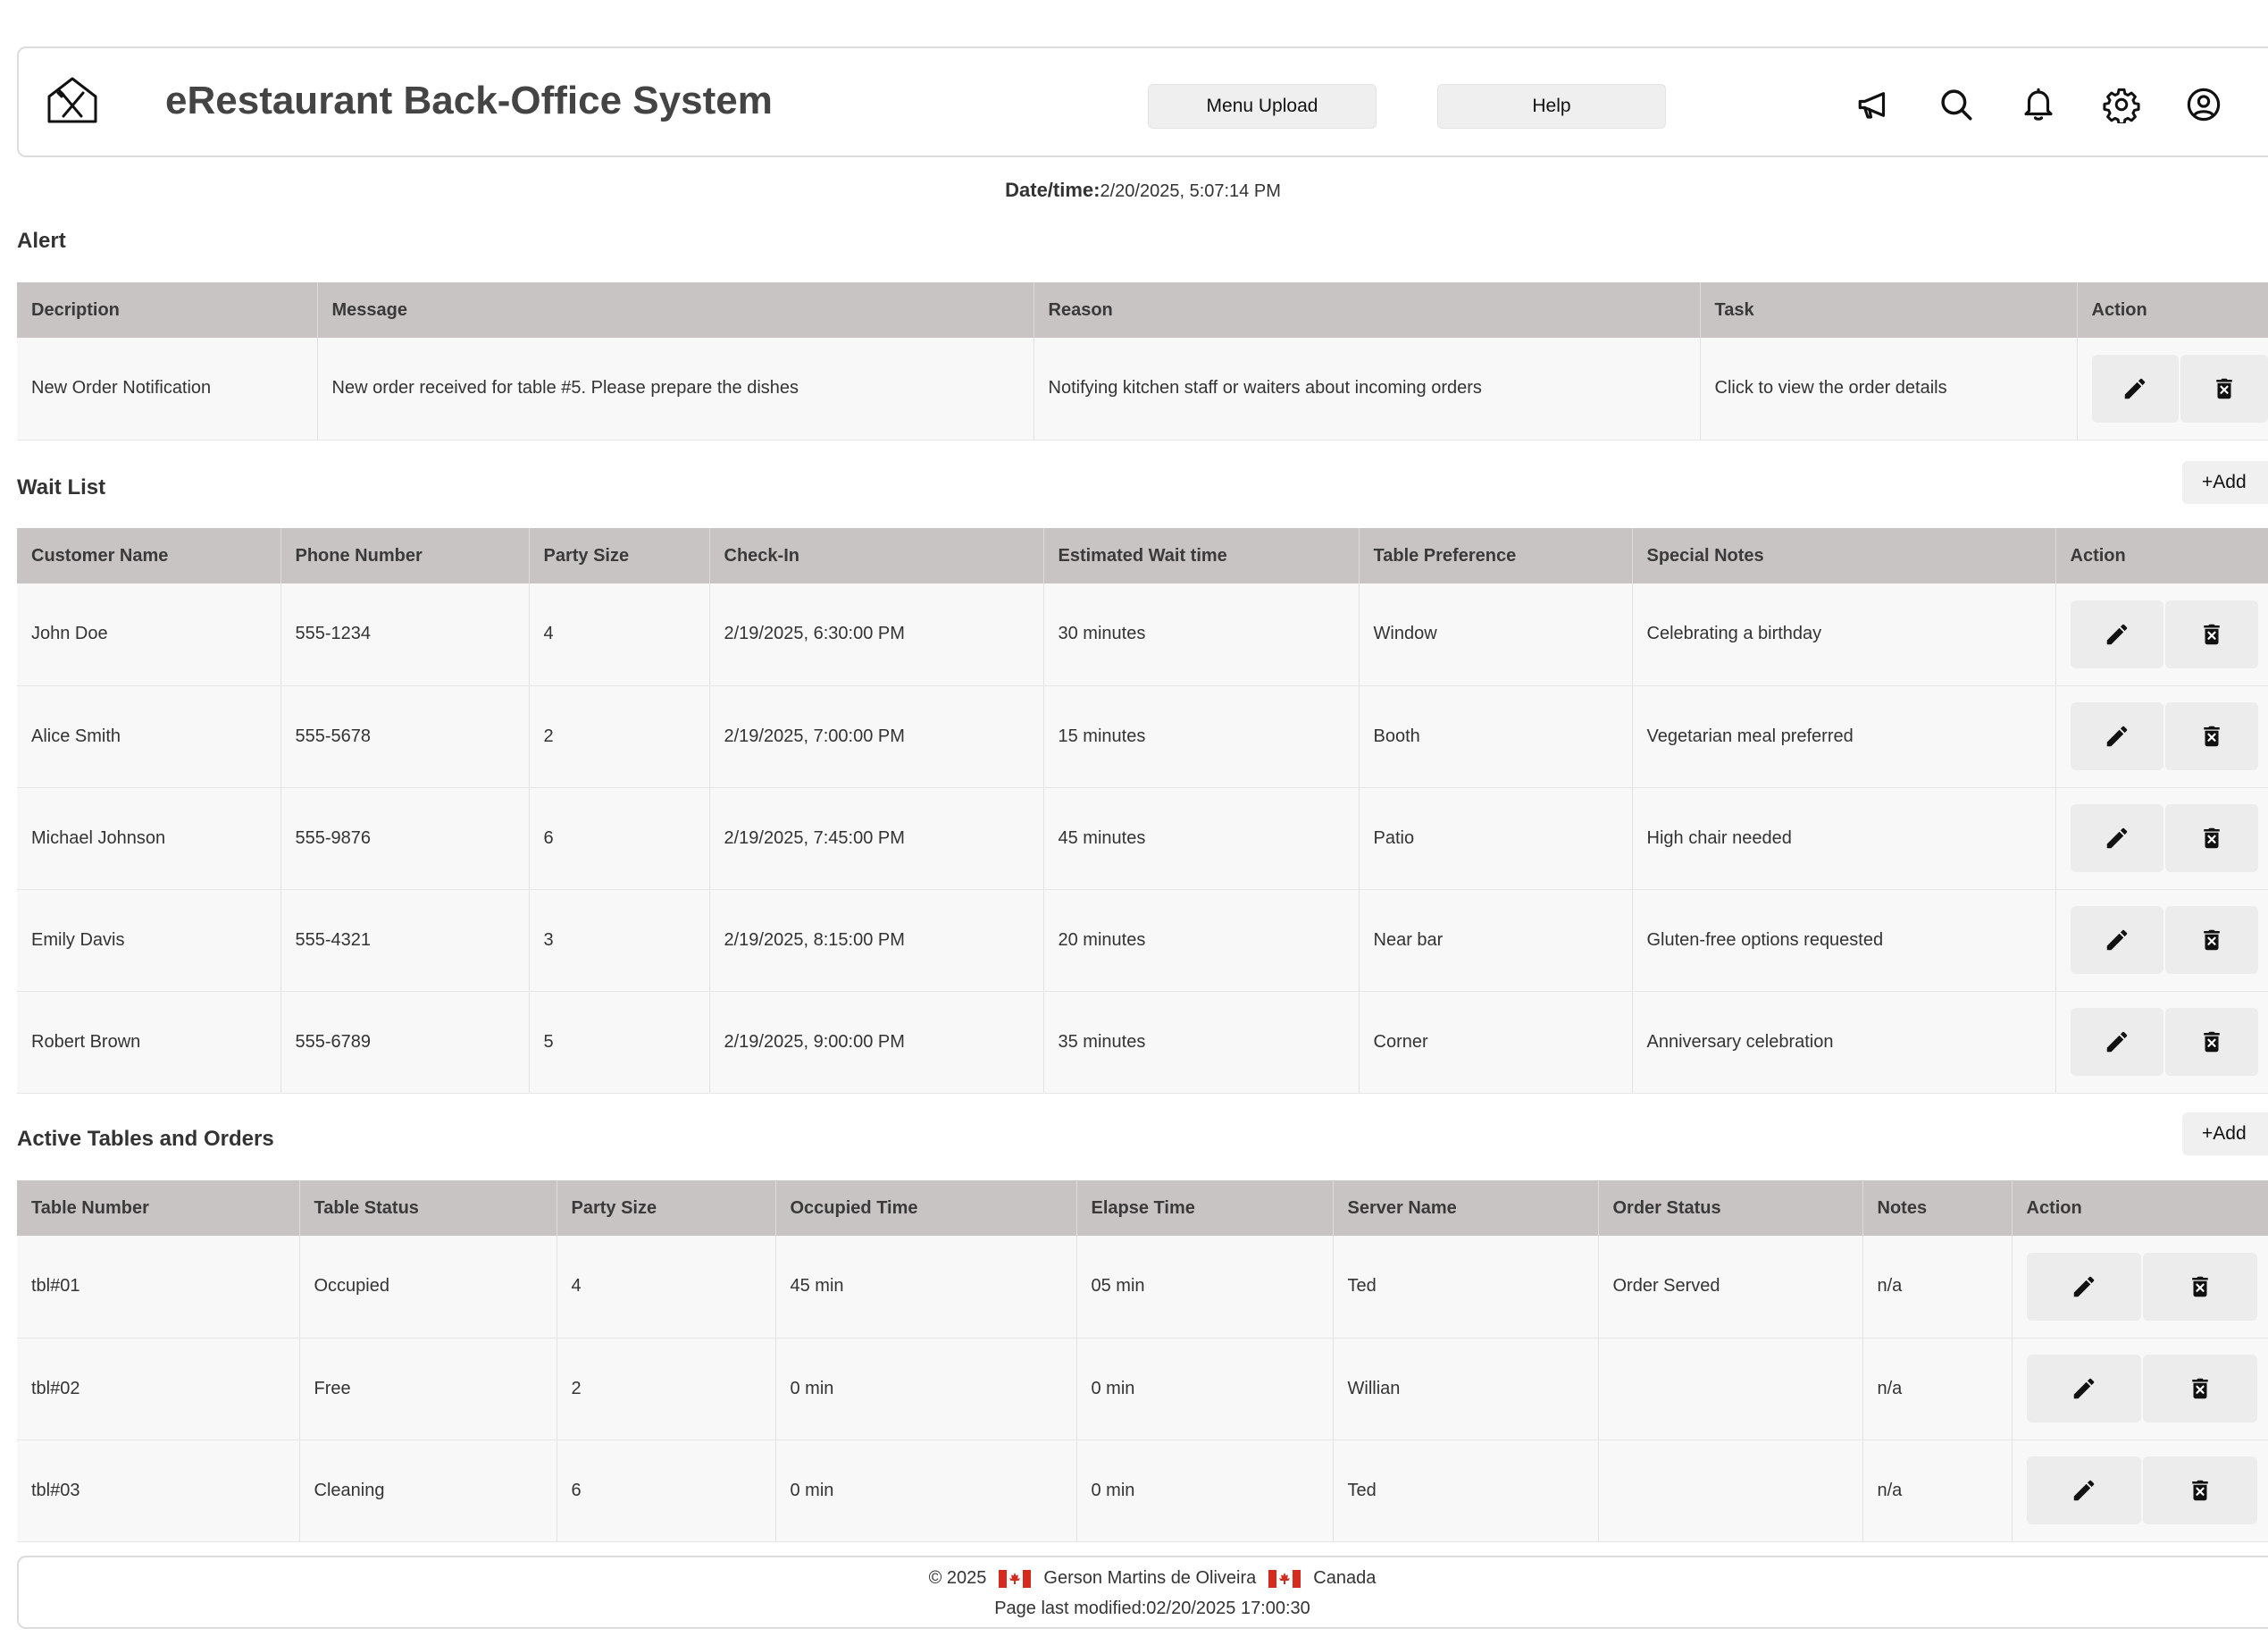 The image size is (2268, 1645). What do you see at coordinates (2121, 104) in the screenshot?
I see `gear-icon` at bounding box center [2121, 104].